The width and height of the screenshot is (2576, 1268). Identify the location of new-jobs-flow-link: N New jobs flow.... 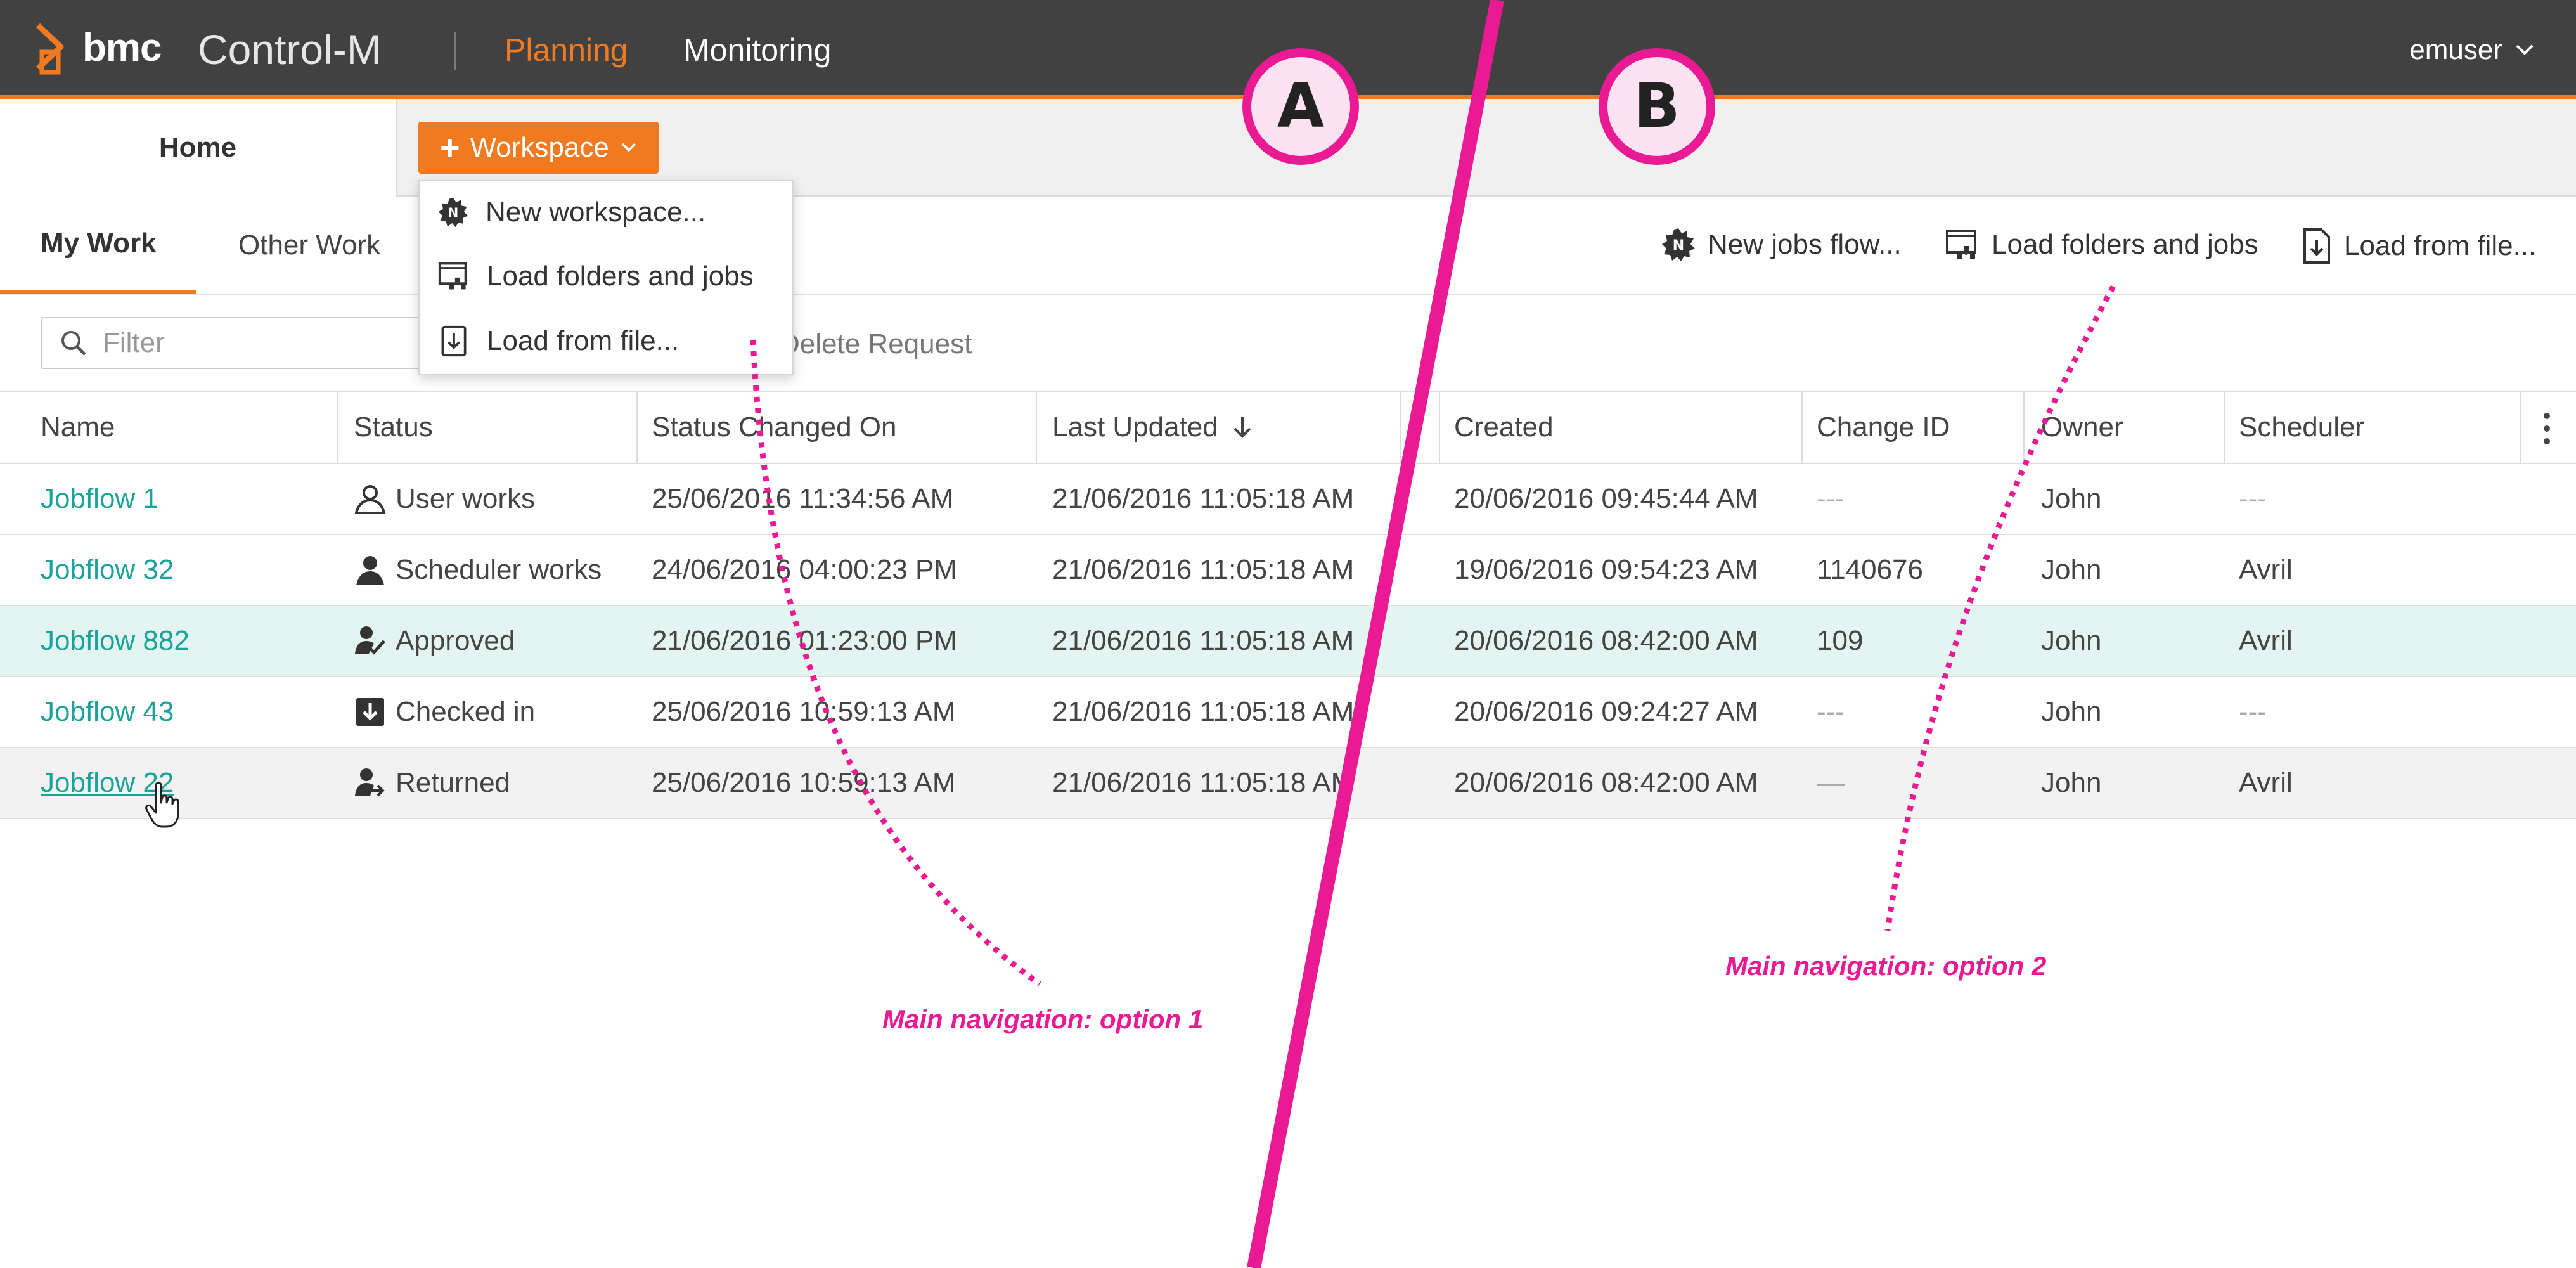
(1781, 244).